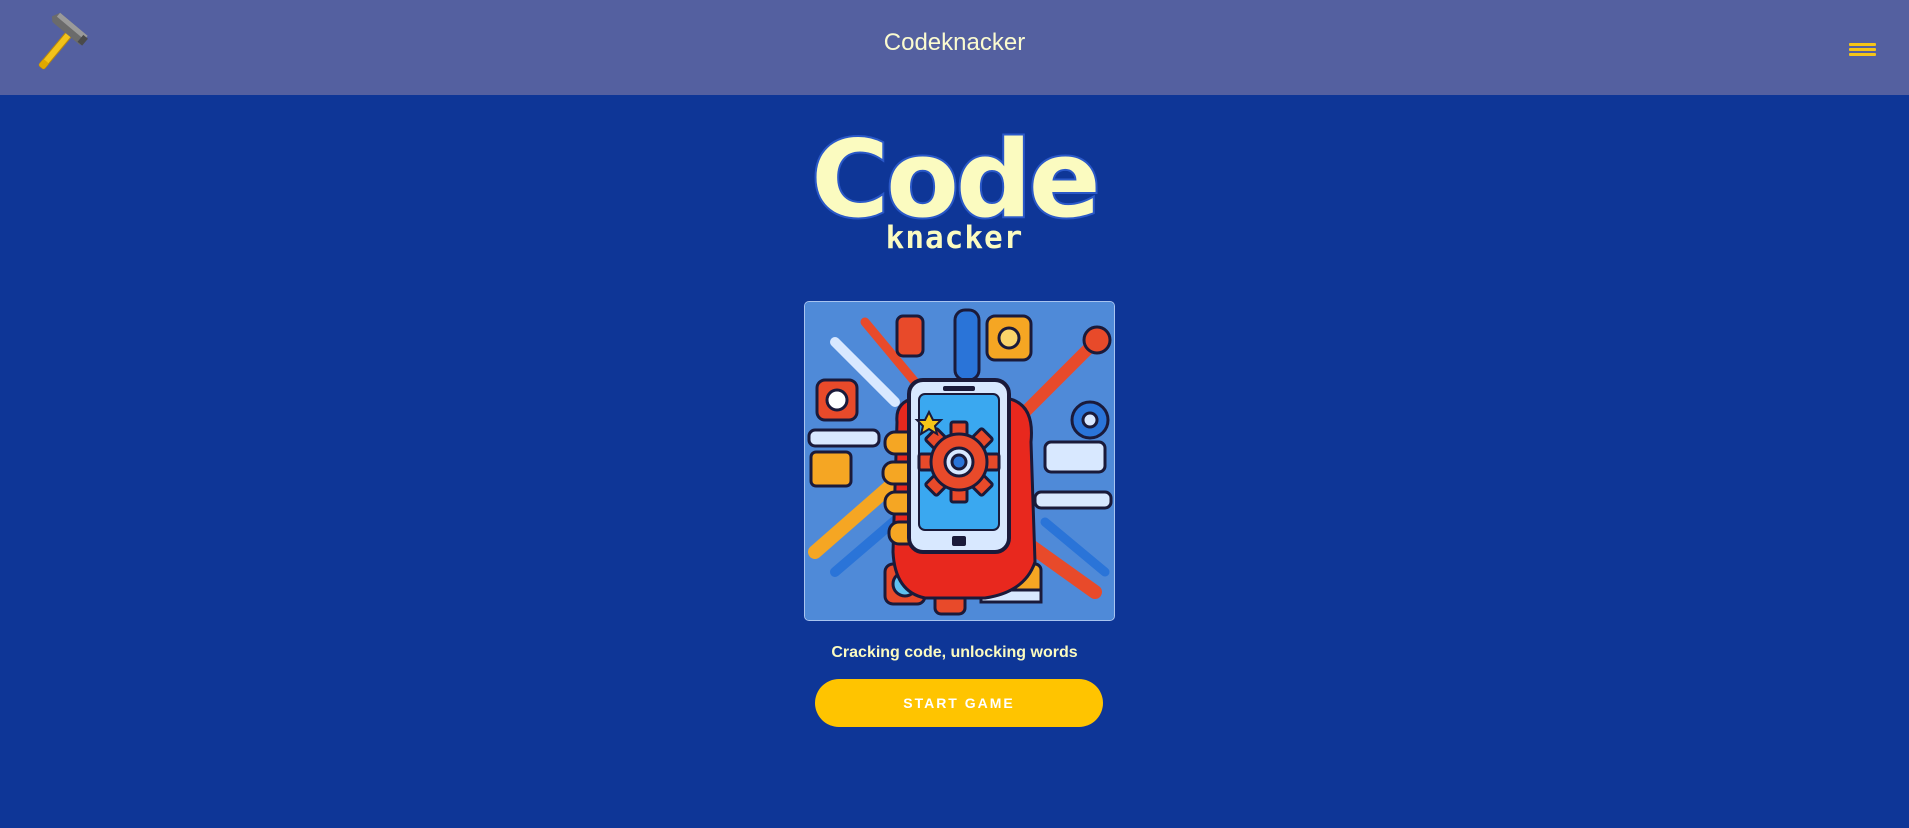 This screenshot has height=828, width=1909. What do you see at coordinates (954, 652) in the screenshot?
I see `tagline: Cracking code, unlocking words` at bounding box center [954, 652].